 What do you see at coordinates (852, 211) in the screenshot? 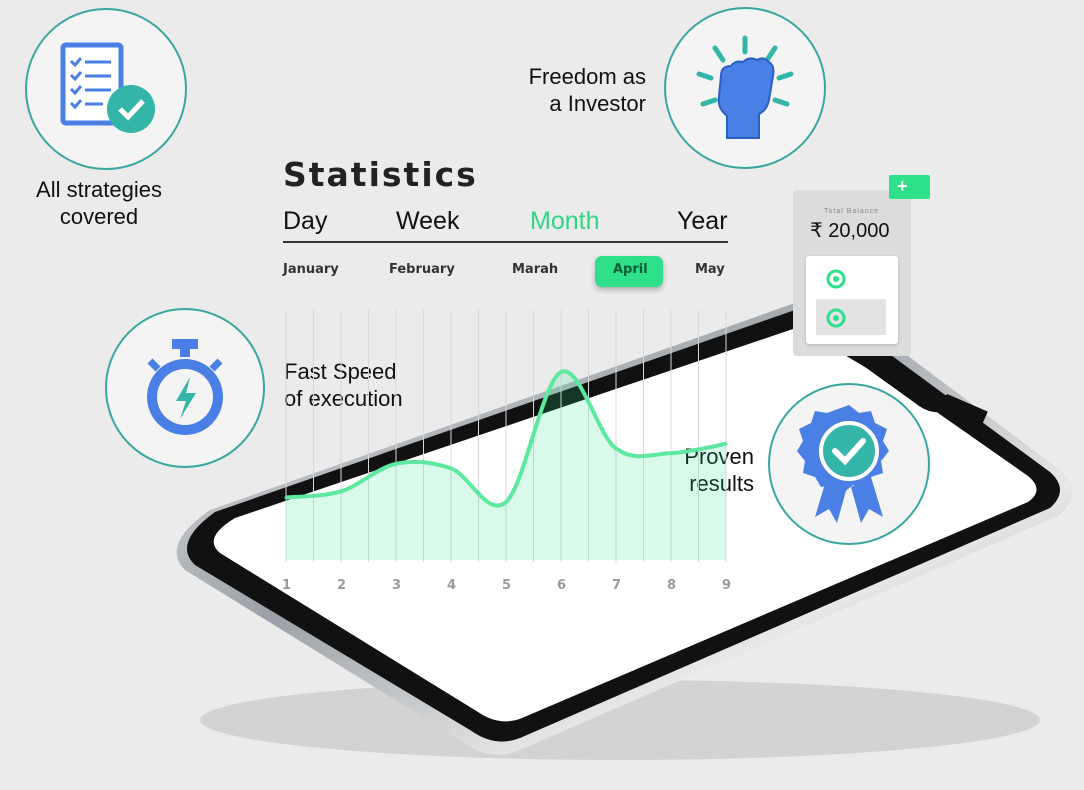
I see `balance-label: Total Balance` at bounding box center [852, 211].